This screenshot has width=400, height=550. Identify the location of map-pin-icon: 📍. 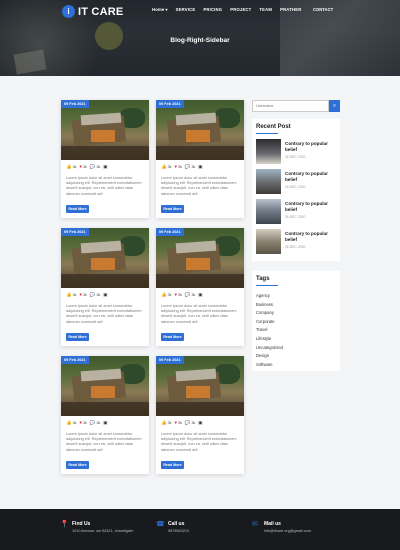
(64, 524).